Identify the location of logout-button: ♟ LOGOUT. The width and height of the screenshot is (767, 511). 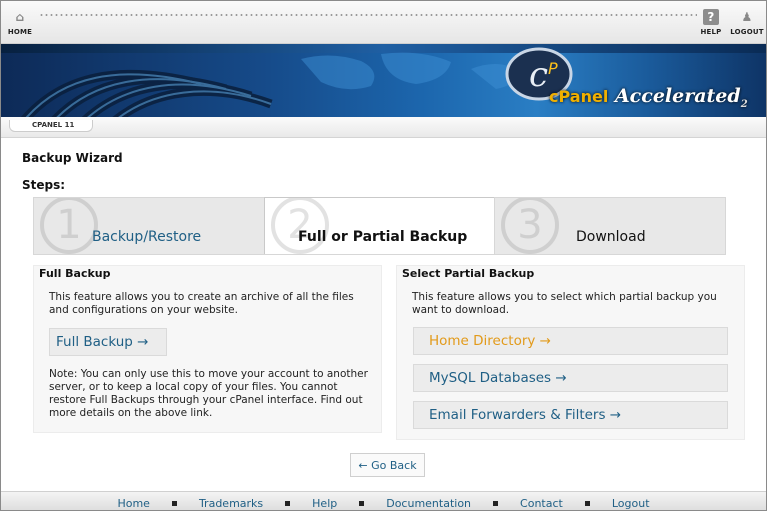
(747, 22).